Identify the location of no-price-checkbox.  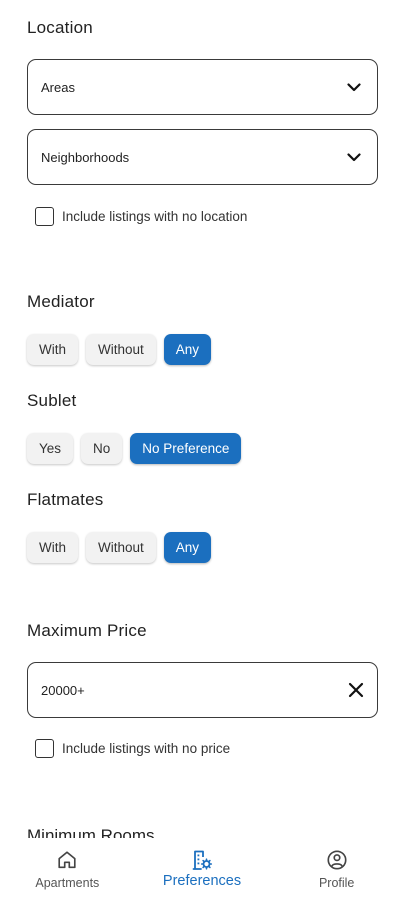
(44, 748).